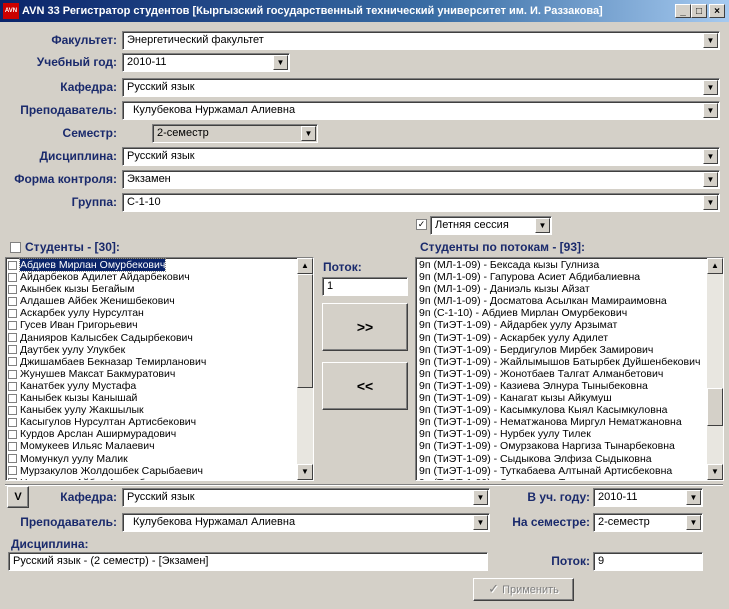 Image resolution: width=729 pixels, height=609 pixels. What do you see at coordinates (523, 589) in the screenshot?
I see `apply-button: ✓ Применить` at bounding box center [523, 589].